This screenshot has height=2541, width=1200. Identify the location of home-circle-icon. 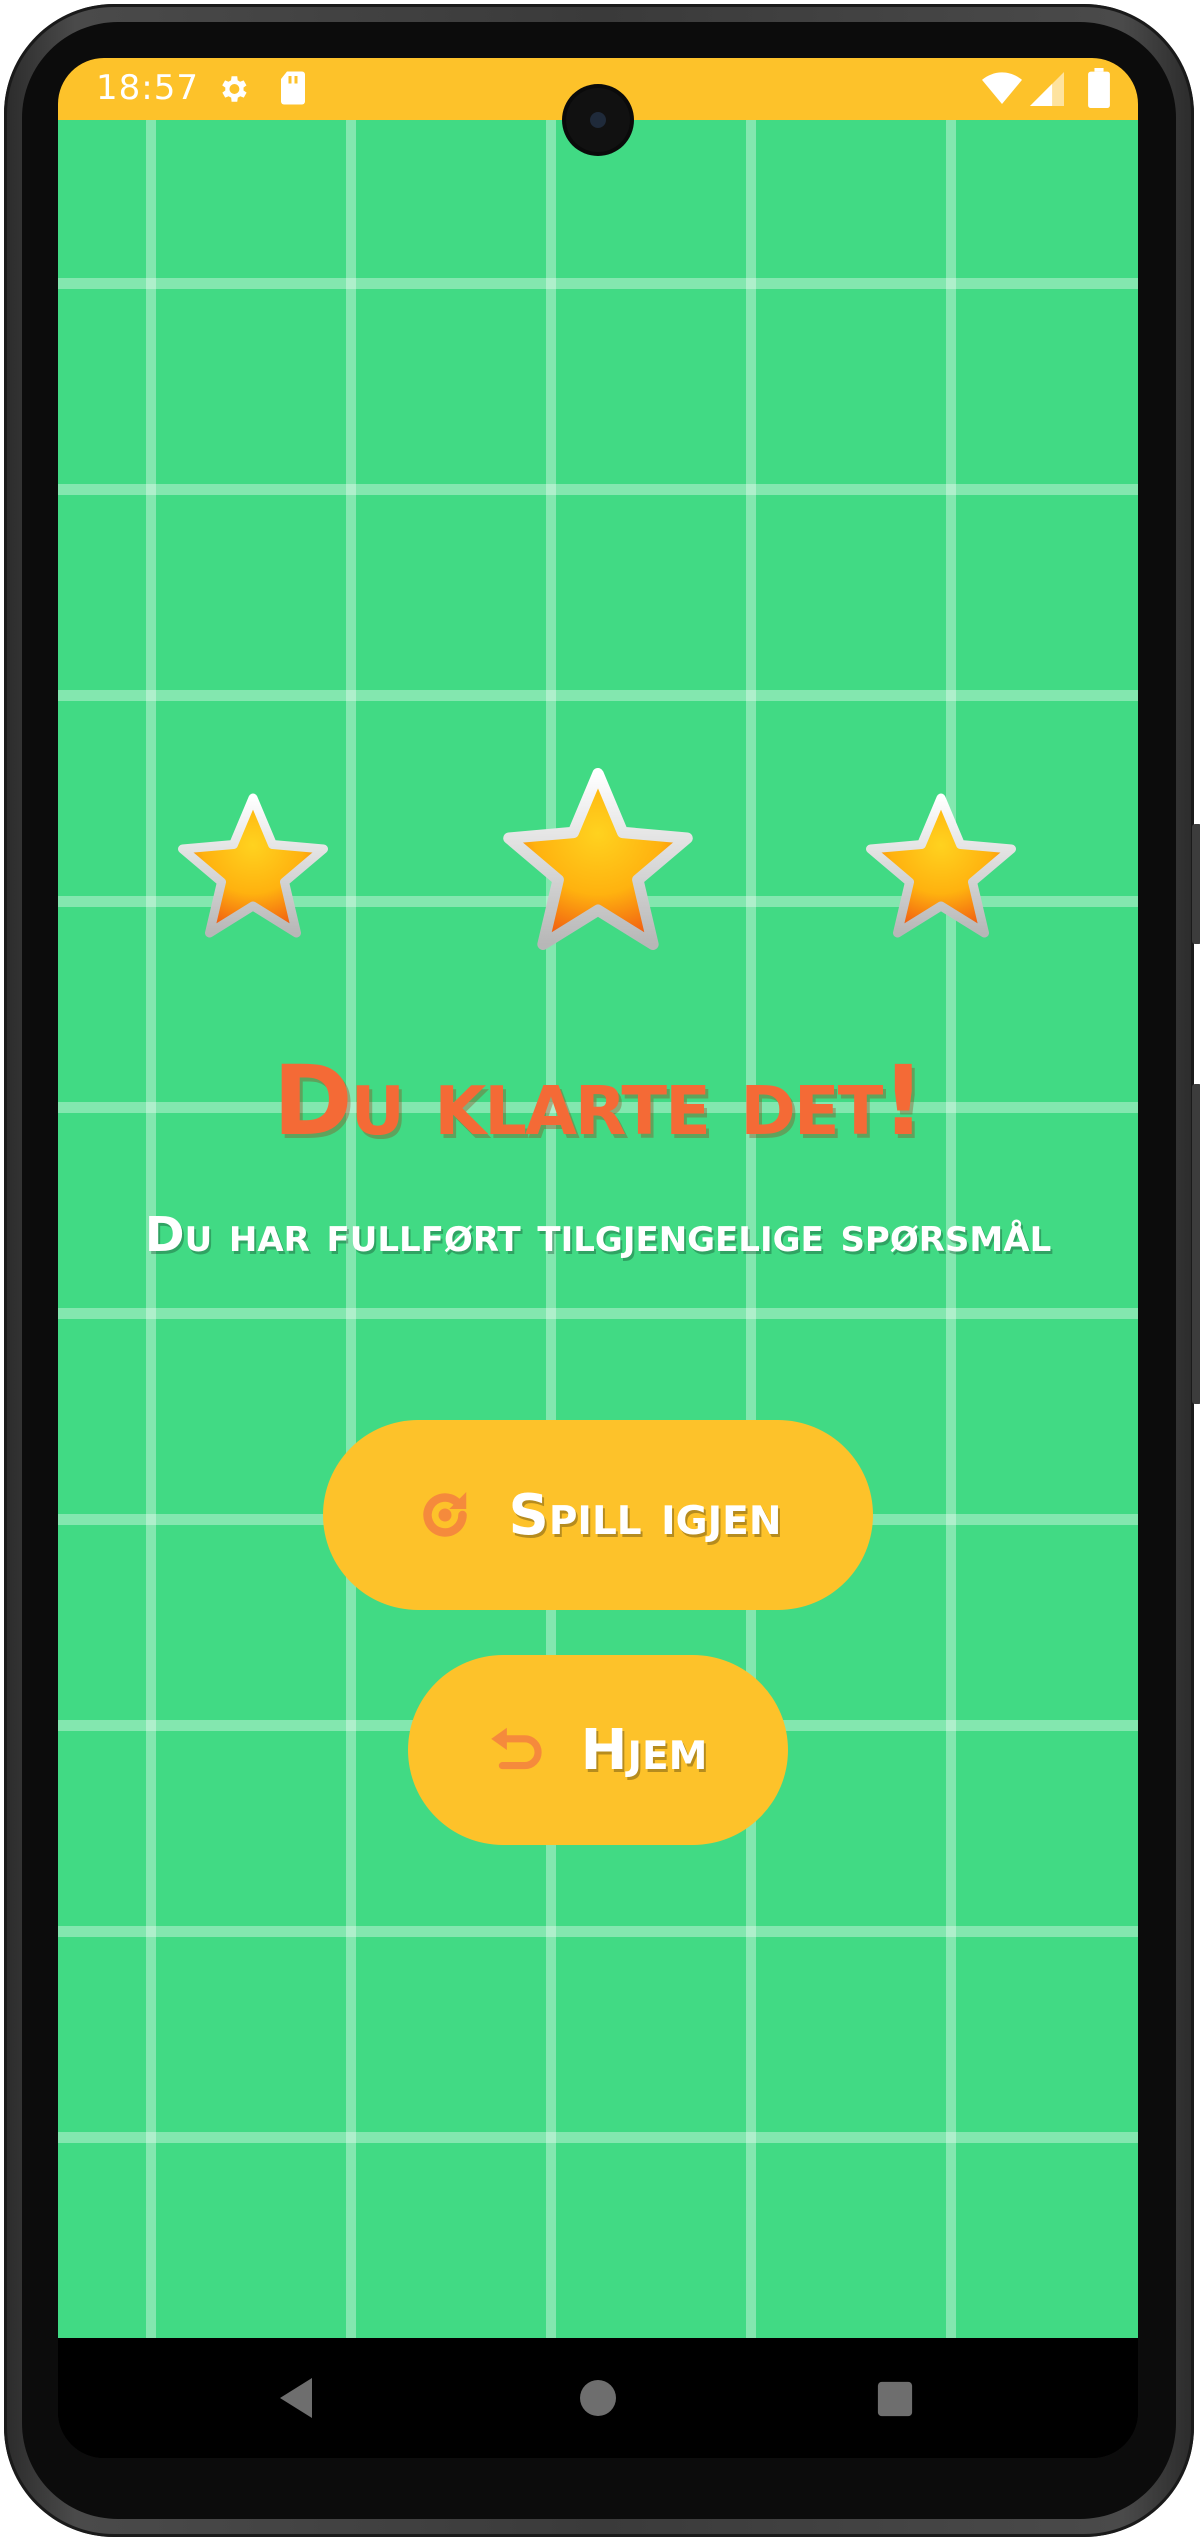
(598, 2400).